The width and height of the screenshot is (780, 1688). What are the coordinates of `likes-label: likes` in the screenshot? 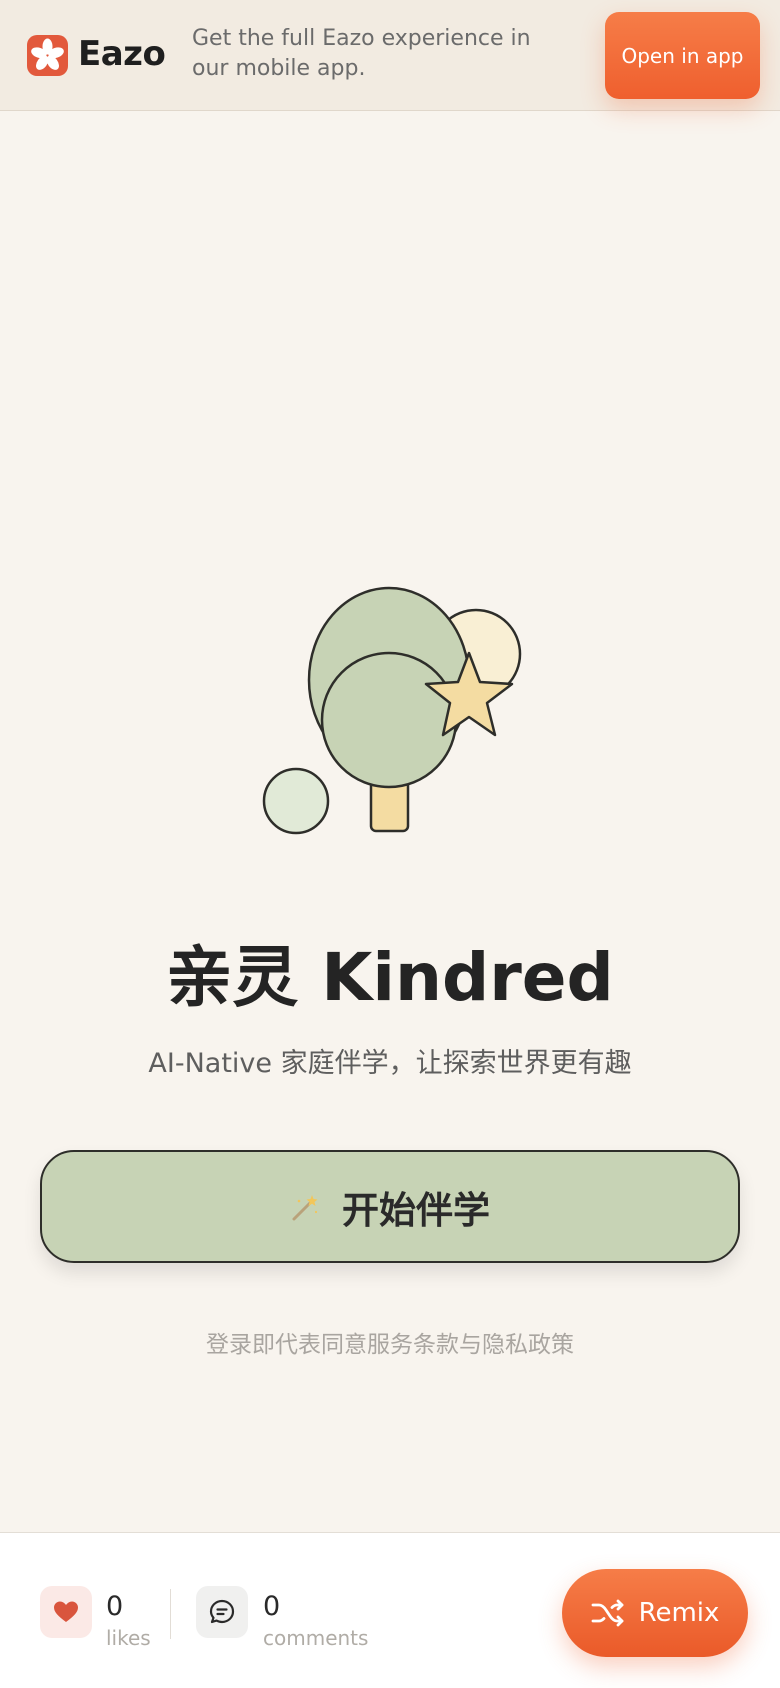 It's located at (128, 1638).